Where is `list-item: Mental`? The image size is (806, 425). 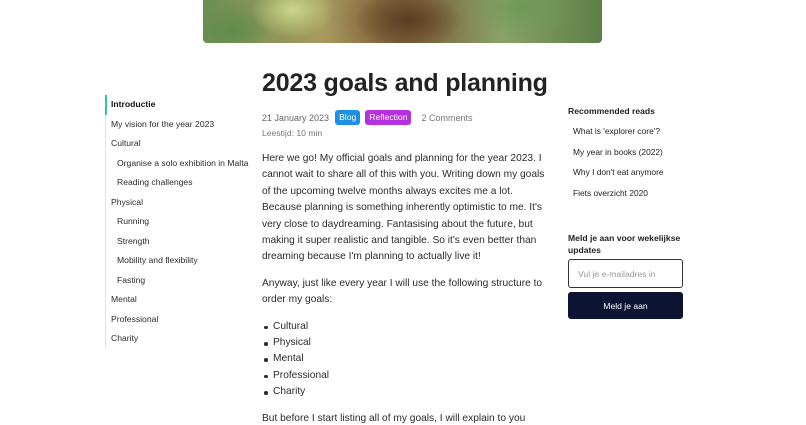 list-item: Mental is located at coordinates (406, 359).